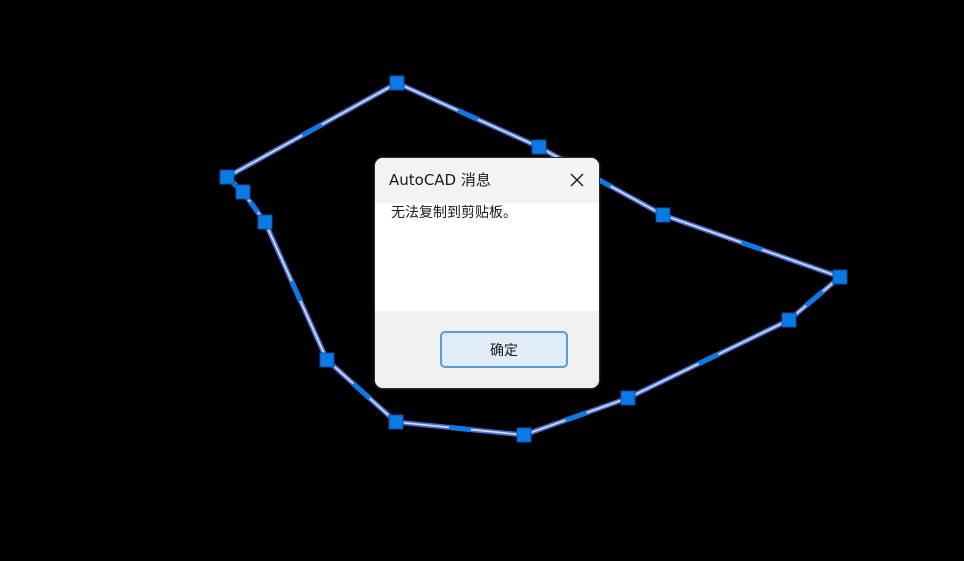 The width and height of the screenshot is (964, 561). What do you see at coordinates (454, 213) in the screenshot?
I see `dialog-message: 无法复制到剪贴板。` at bounding box center [454, 213].